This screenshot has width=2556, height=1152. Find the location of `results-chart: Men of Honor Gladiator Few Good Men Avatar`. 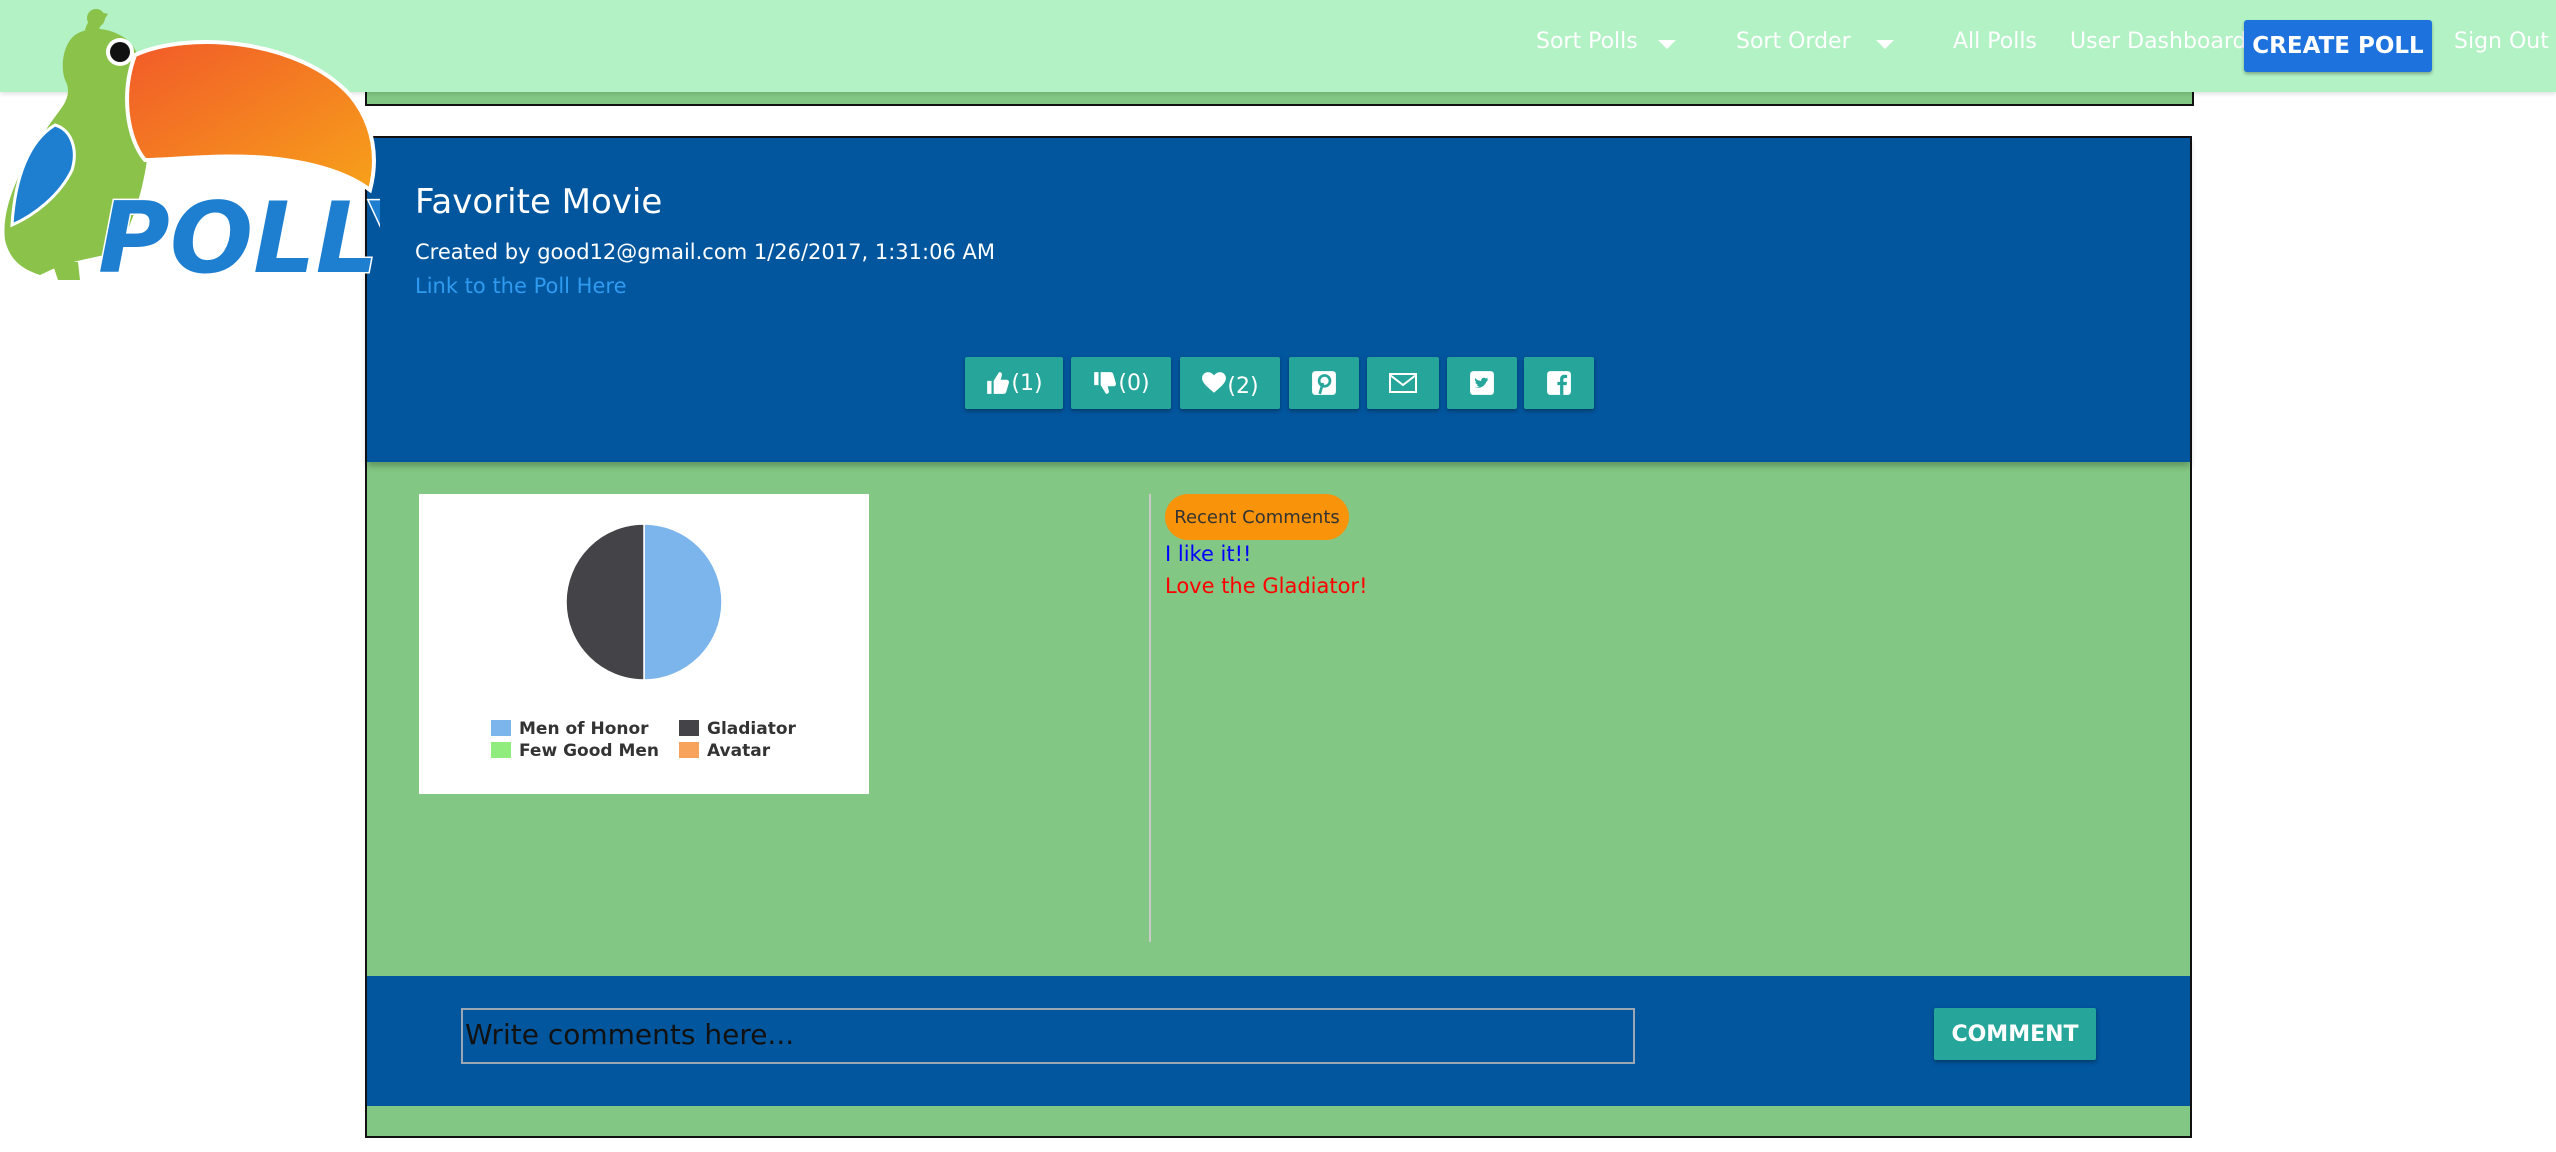

results-chart: Men of Honor Gladiator Few Good Men Avatar is located at coordinates (644, 644).